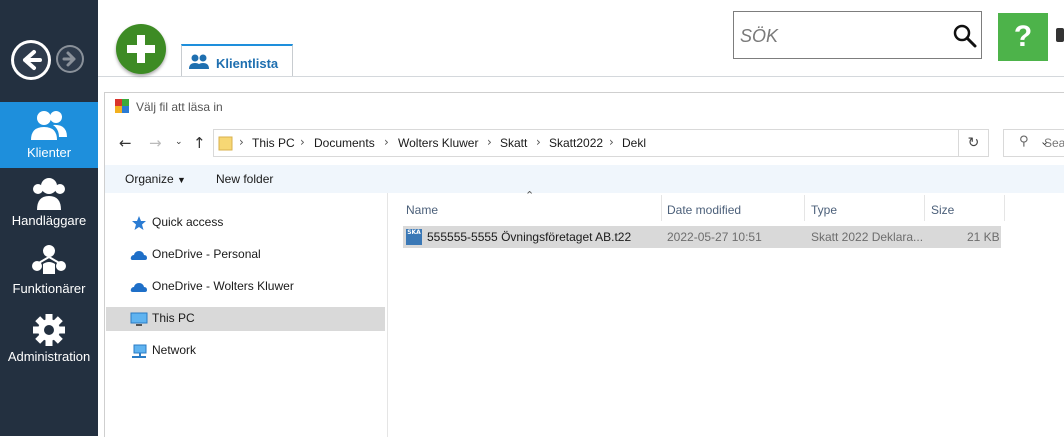 Image resolution: width=1064 pixels, height=437 pixels. What do you see at coordinates (181, 180) in the screenshot?
I see `caret-down-icon: ▼` at bounding box center [181, 180].